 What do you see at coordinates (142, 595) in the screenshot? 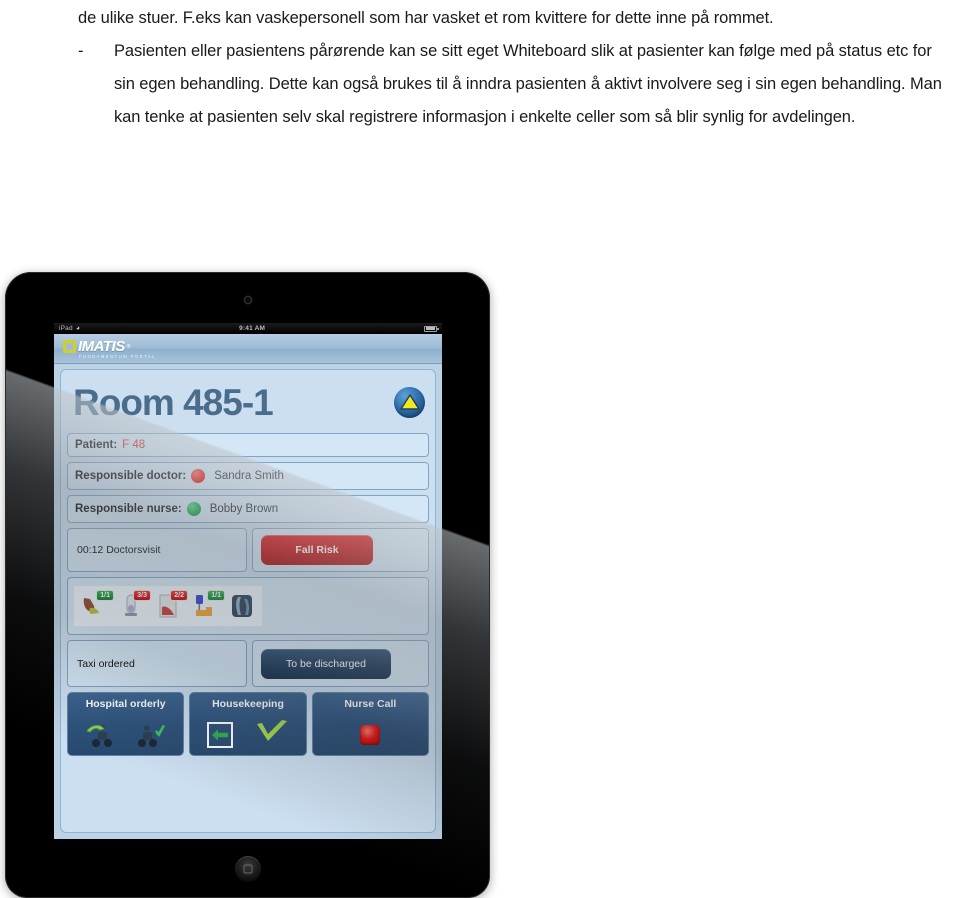
I see `test-tube-badge: 3/3` at bounding box center [142, 595].